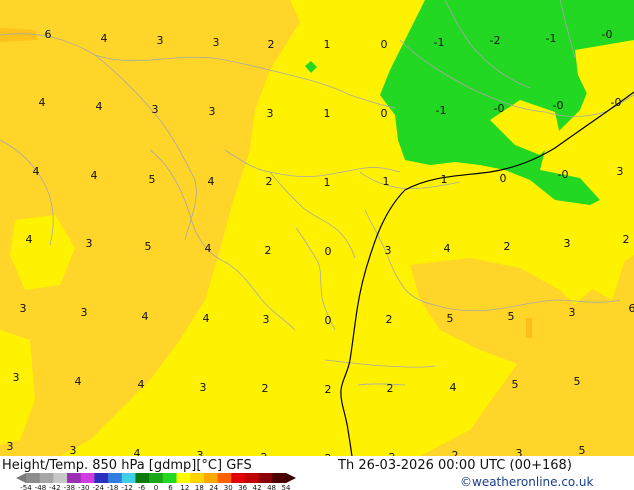 The height and width of the screenshot is (490, 634). I want to click on colorbar-tick-label: -38, so click(69, 487).